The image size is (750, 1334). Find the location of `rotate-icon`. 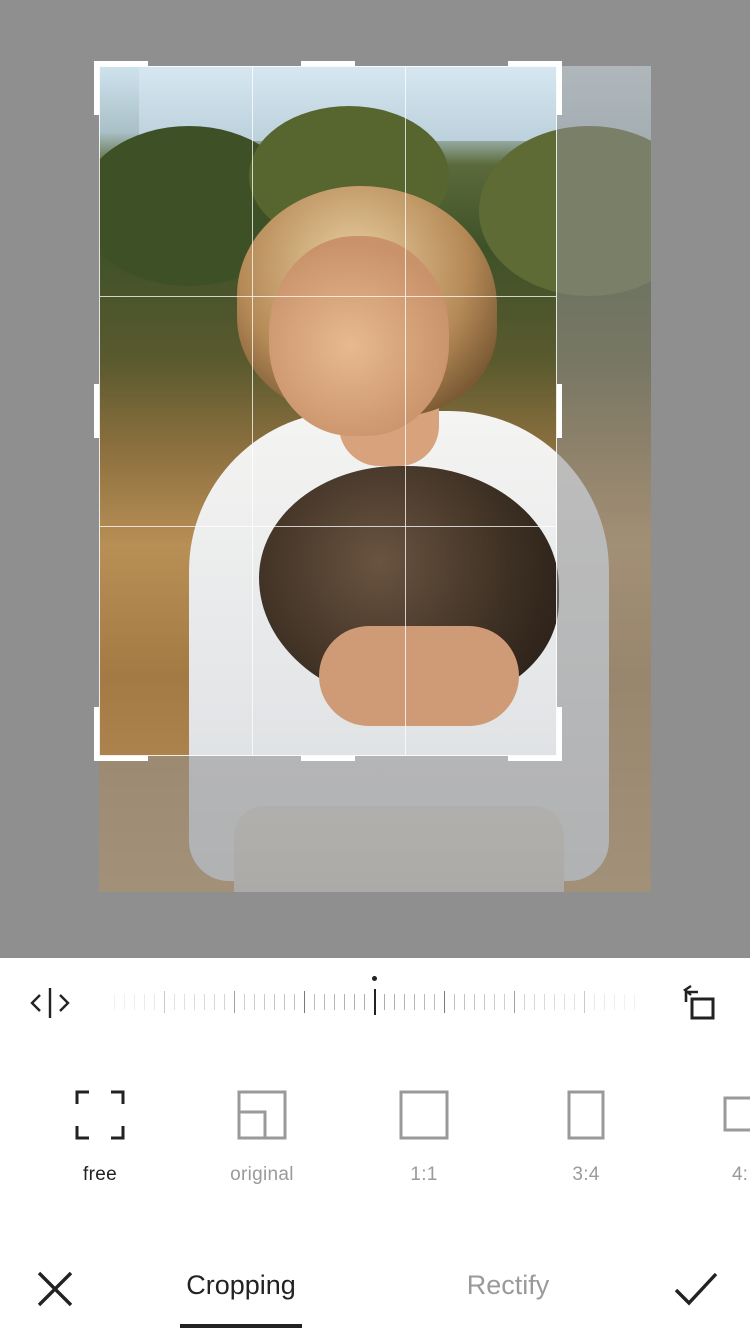

rotate-icon is located at coordinates (698, 1002).